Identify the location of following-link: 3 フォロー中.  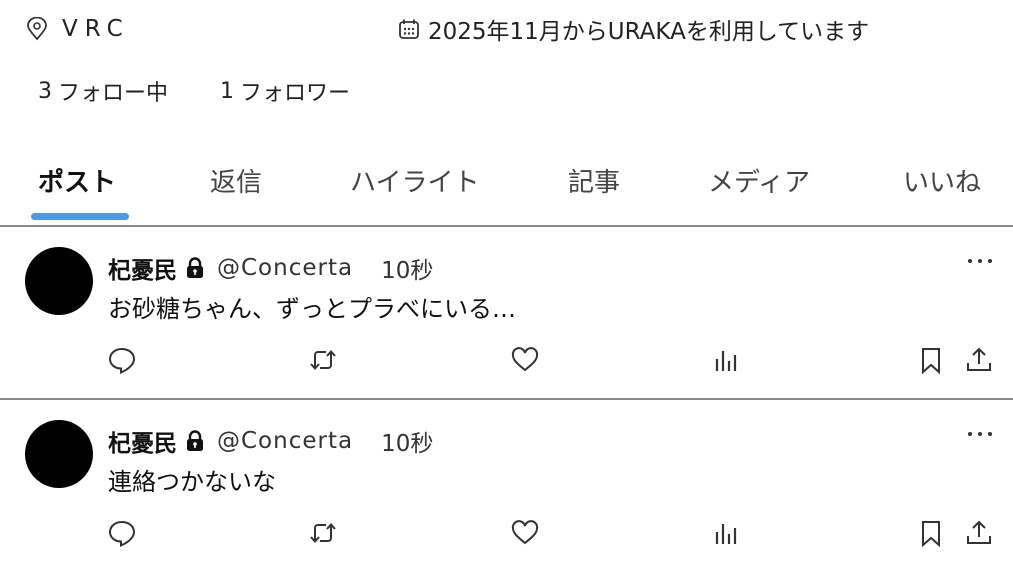
(103, 91).